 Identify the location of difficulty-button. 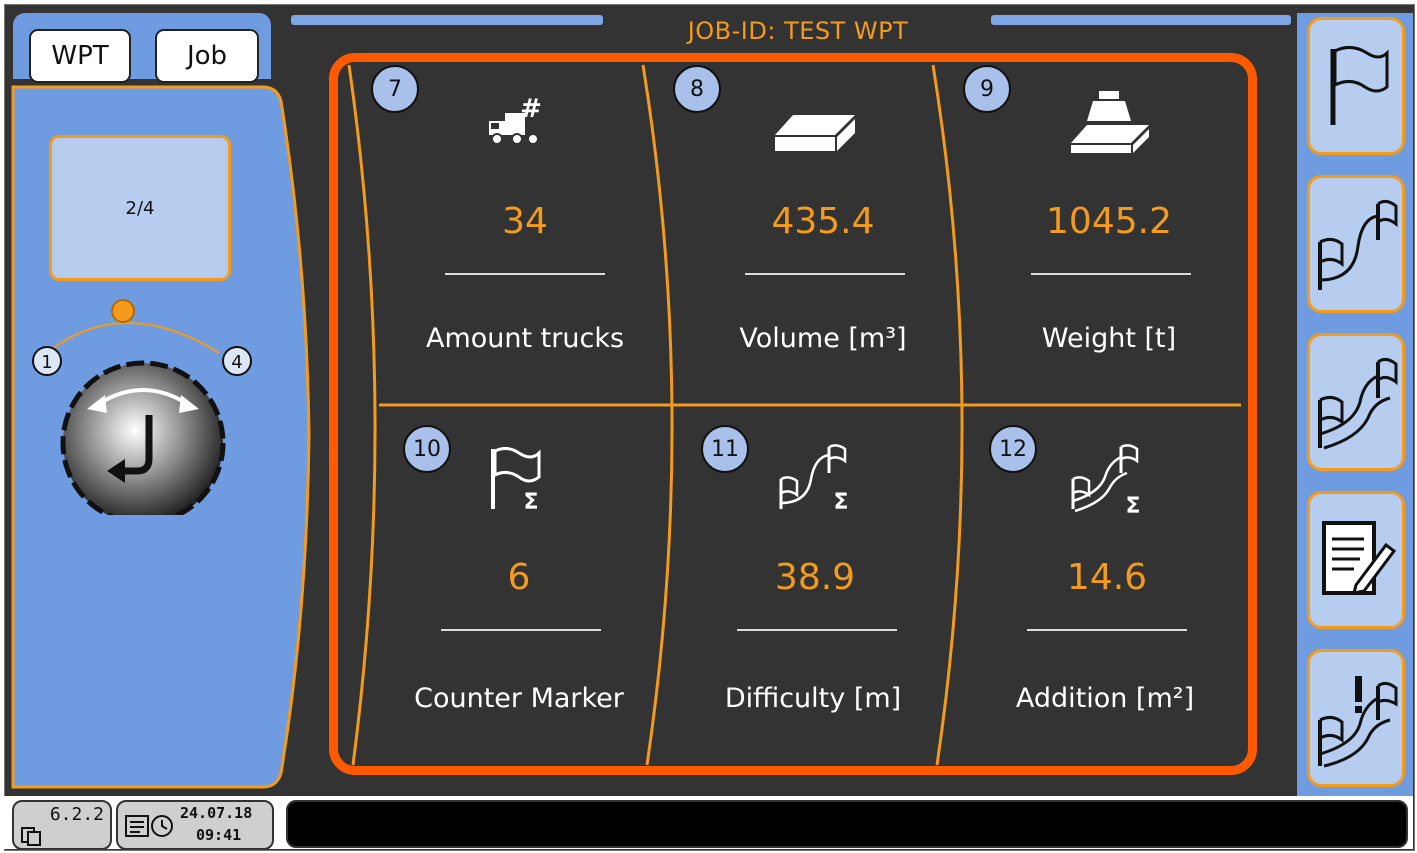
(1356, 244).